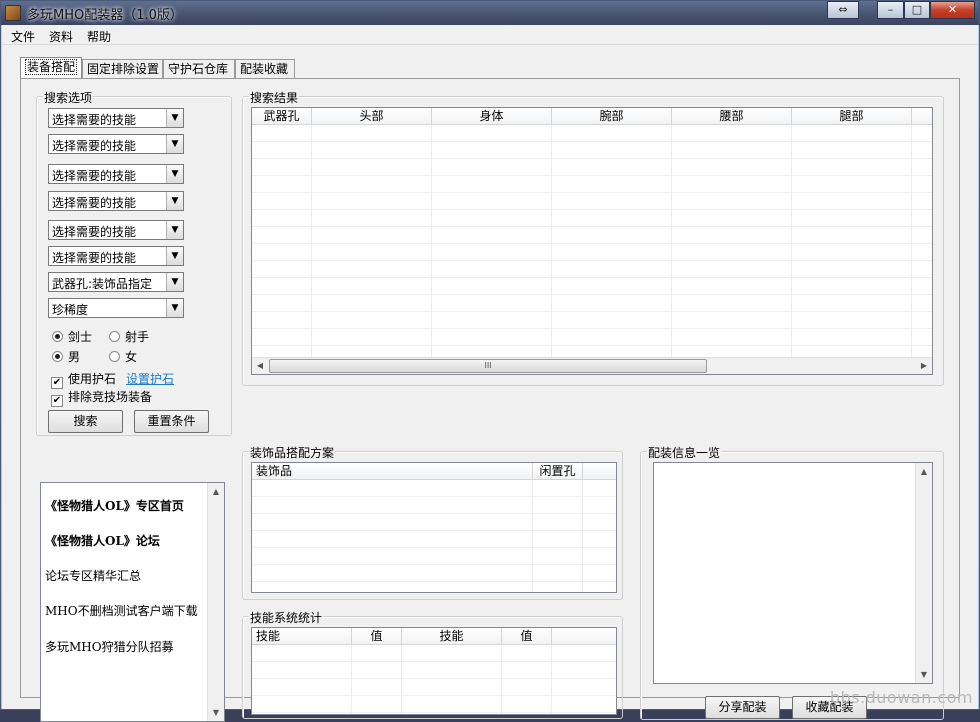 This screenshot has height=722, width=980. What do you see at coordinates (924, 366) in the screenshot?
I see `scroll-right-icon: ▶` at bounding box center [924, 366].